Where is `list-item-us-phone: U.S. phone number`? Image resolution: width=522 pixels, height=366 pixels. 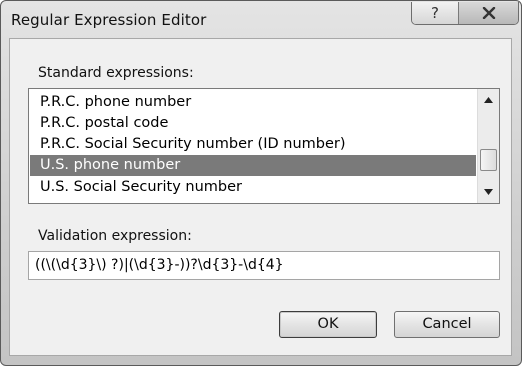
list-item-us-phone: U.S. phone number is located at coordinates (253, 165).